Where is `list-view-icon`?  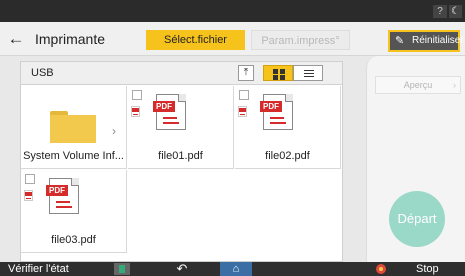
list-view-icon is located at coordinates (308, 73).